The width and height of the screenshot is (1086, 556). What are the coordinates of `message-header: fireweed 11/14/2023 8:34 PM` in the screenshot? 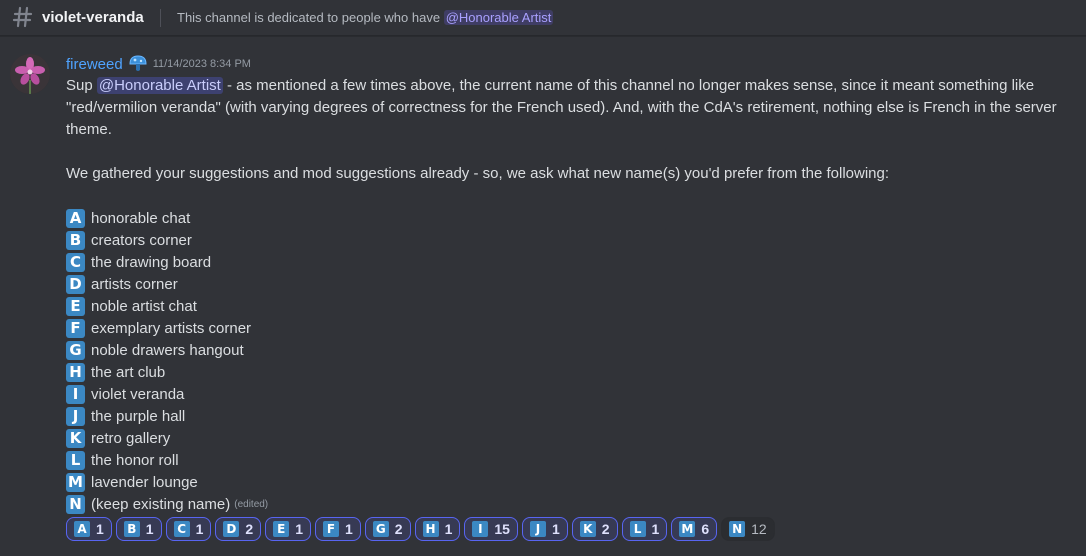 It's located at (158, 64).